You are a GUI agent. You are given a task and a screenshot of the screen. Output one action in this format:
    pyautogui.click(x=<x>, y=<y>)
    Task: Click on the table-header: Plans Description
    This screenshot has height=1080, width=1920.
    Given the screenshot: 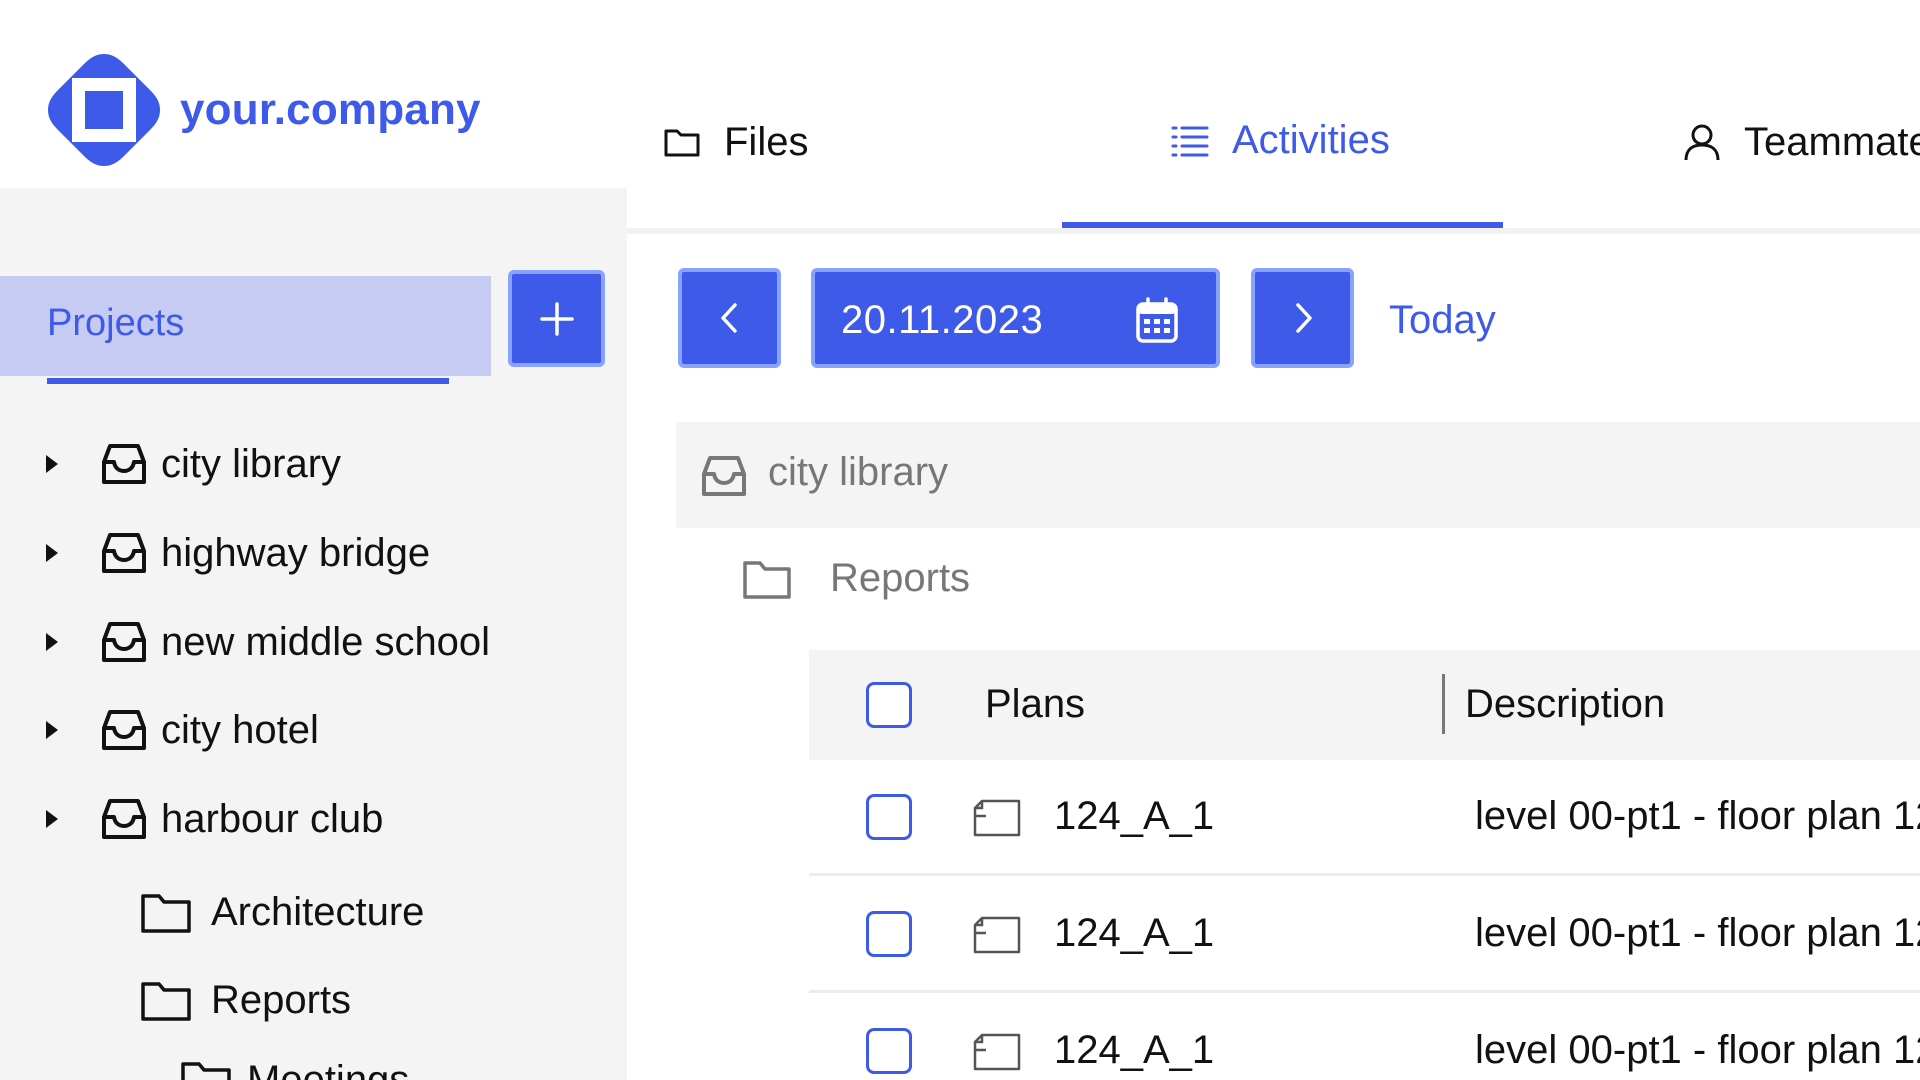 What is the action you would take?
    pyautogui.click(x=1364, y=705)
    